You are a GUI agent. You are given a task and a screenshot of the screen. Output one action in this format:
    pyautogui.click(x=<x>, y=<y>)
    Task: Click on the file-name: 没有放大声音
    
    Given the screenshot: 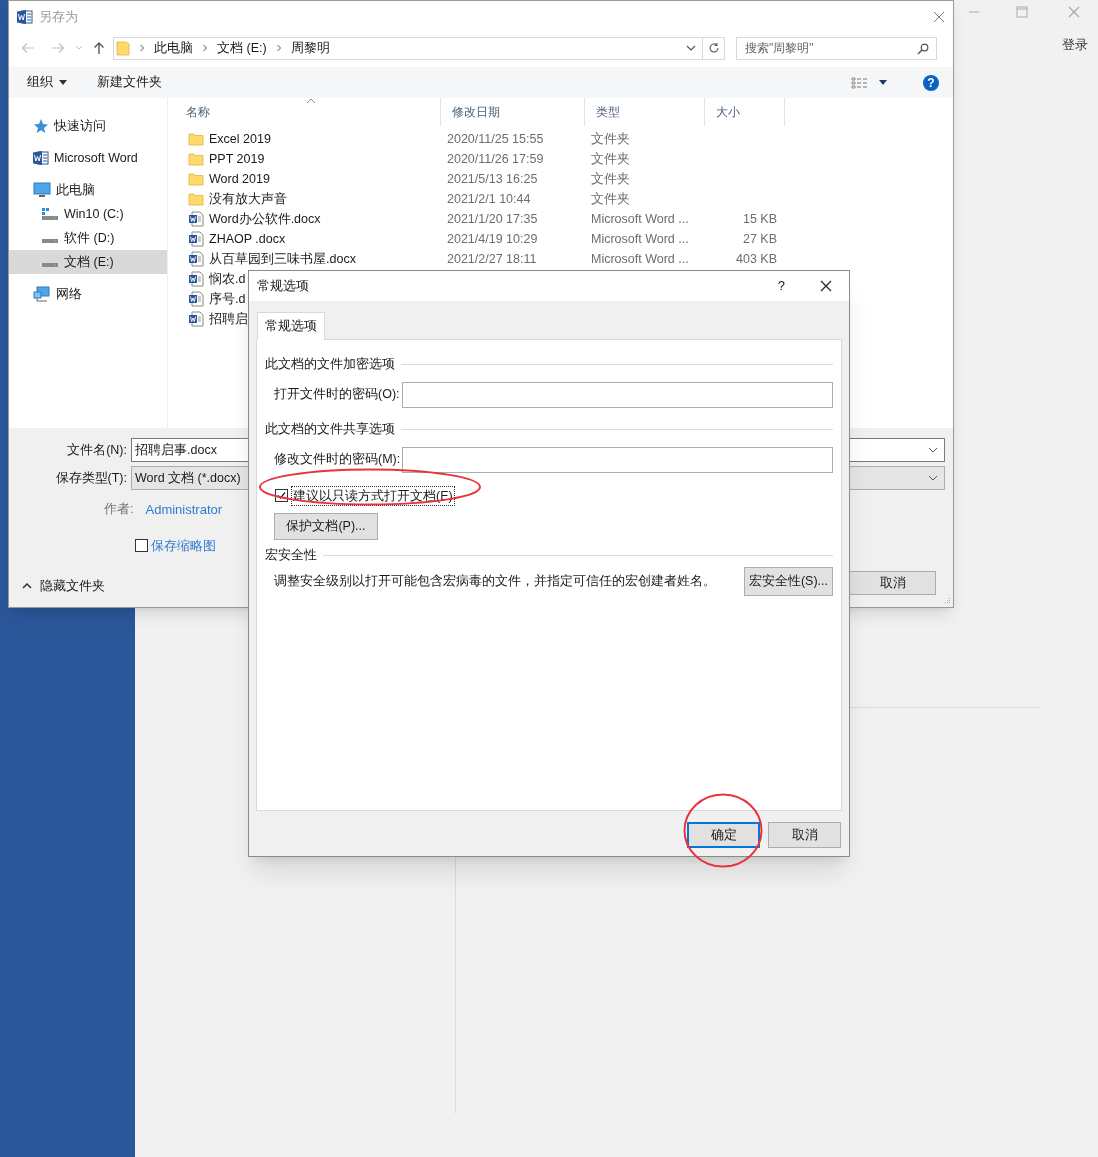 What is the action you would take?
    pyautogui.click(x=248, y=199)
    